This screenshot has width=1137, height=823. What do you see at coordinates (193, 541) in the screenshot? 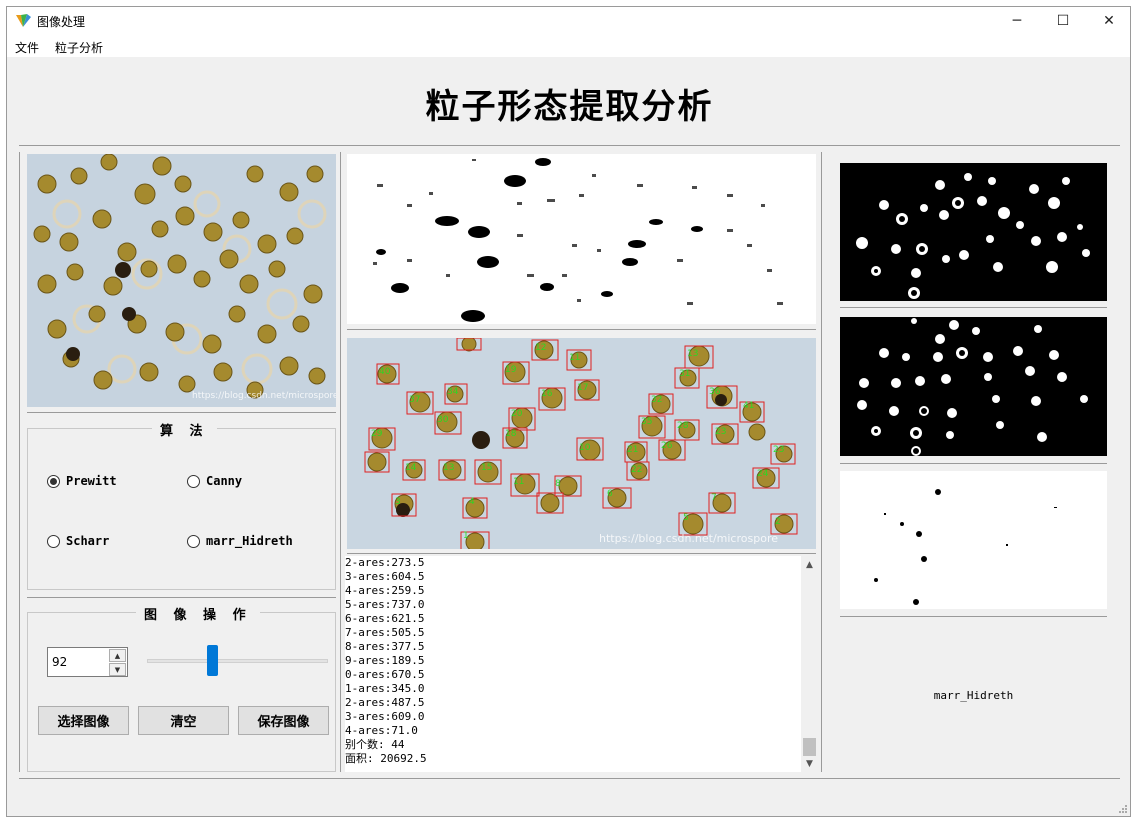
I see `radio-marr-hidreth-indicator` at bounding box center [193, 541].